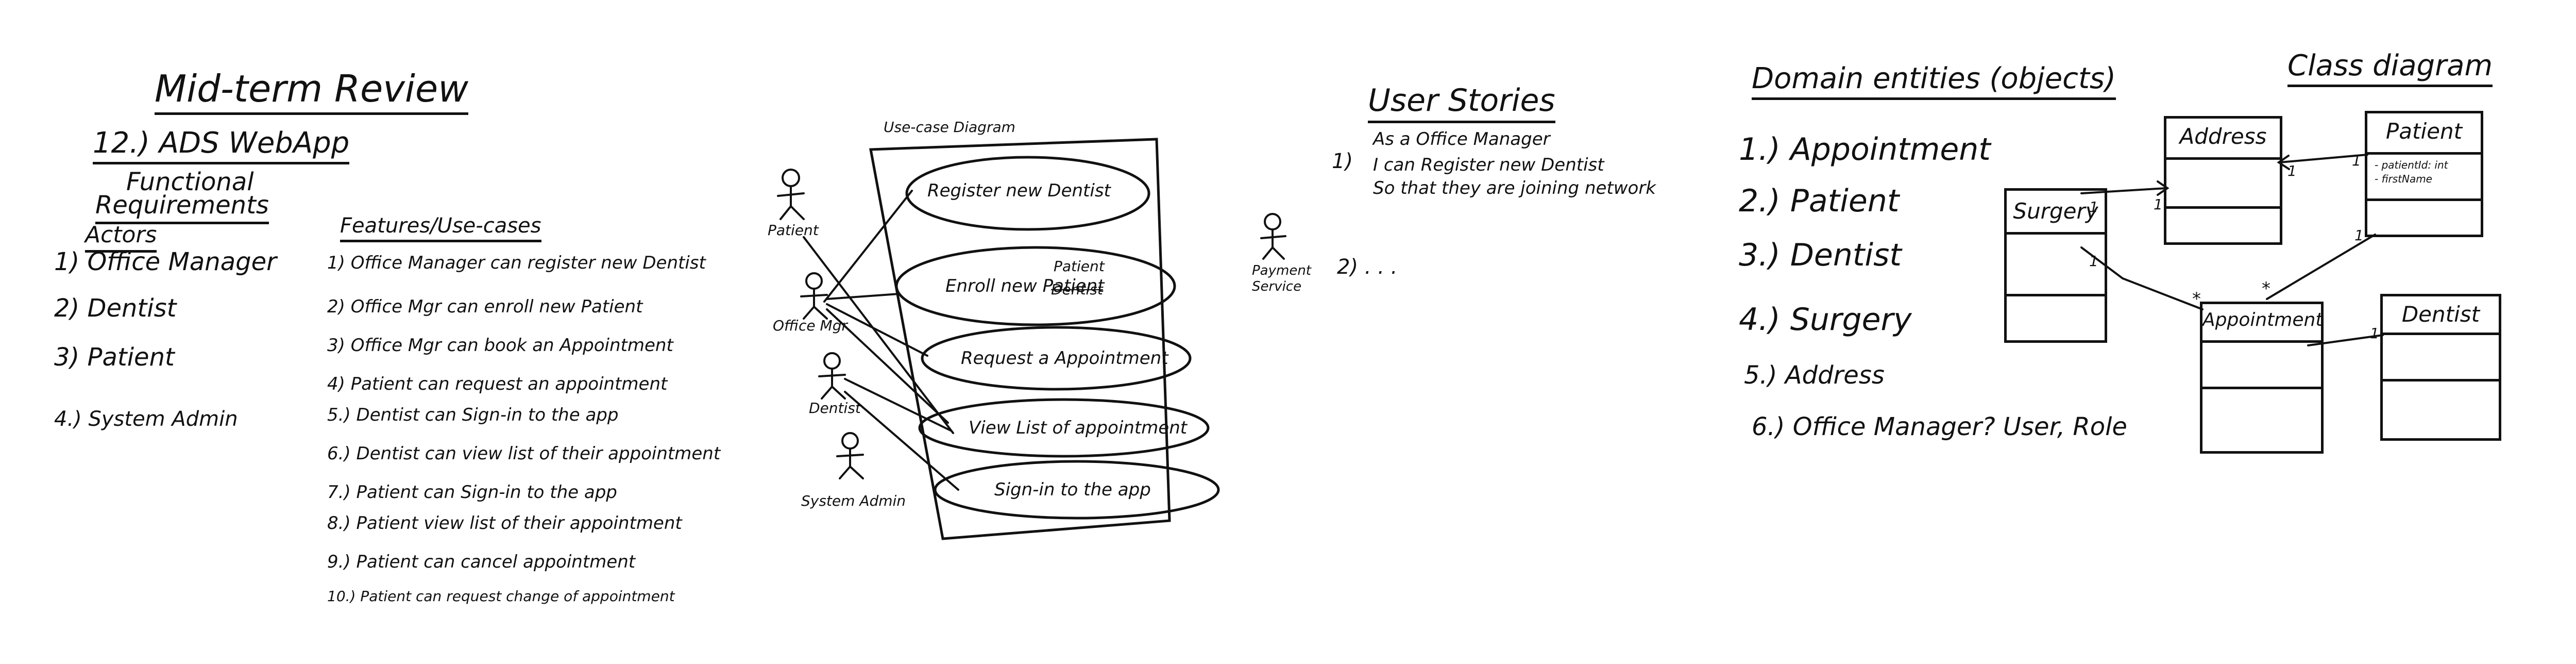  I want to click on class-title: Appointment, so click(2262, 319).